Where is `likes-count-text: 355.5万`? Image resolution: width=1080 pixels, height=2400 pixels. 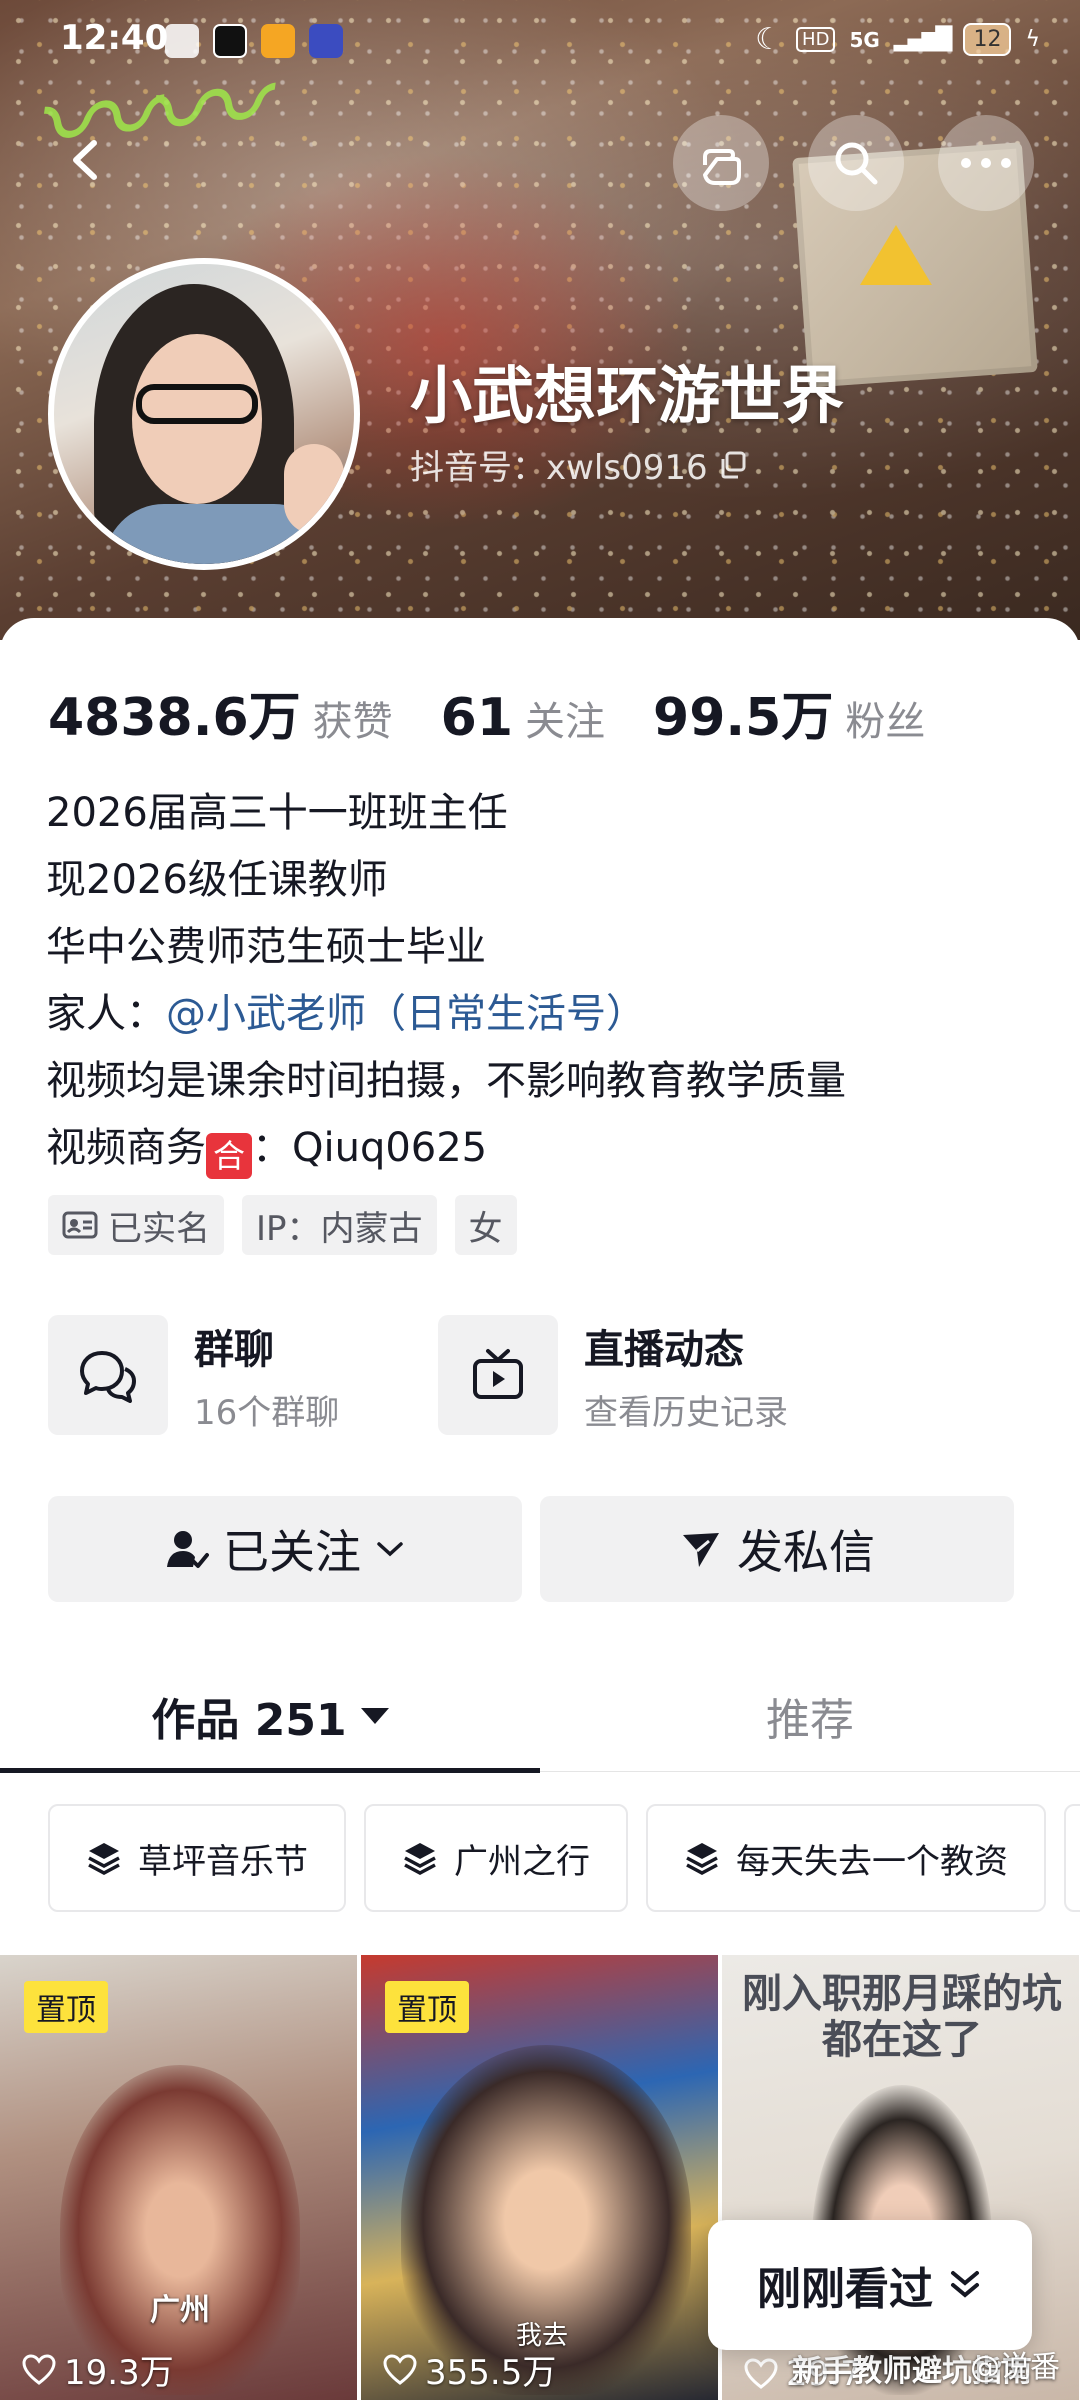
likes-count-text: 355.5万 is located at coordinates (491, 2373).